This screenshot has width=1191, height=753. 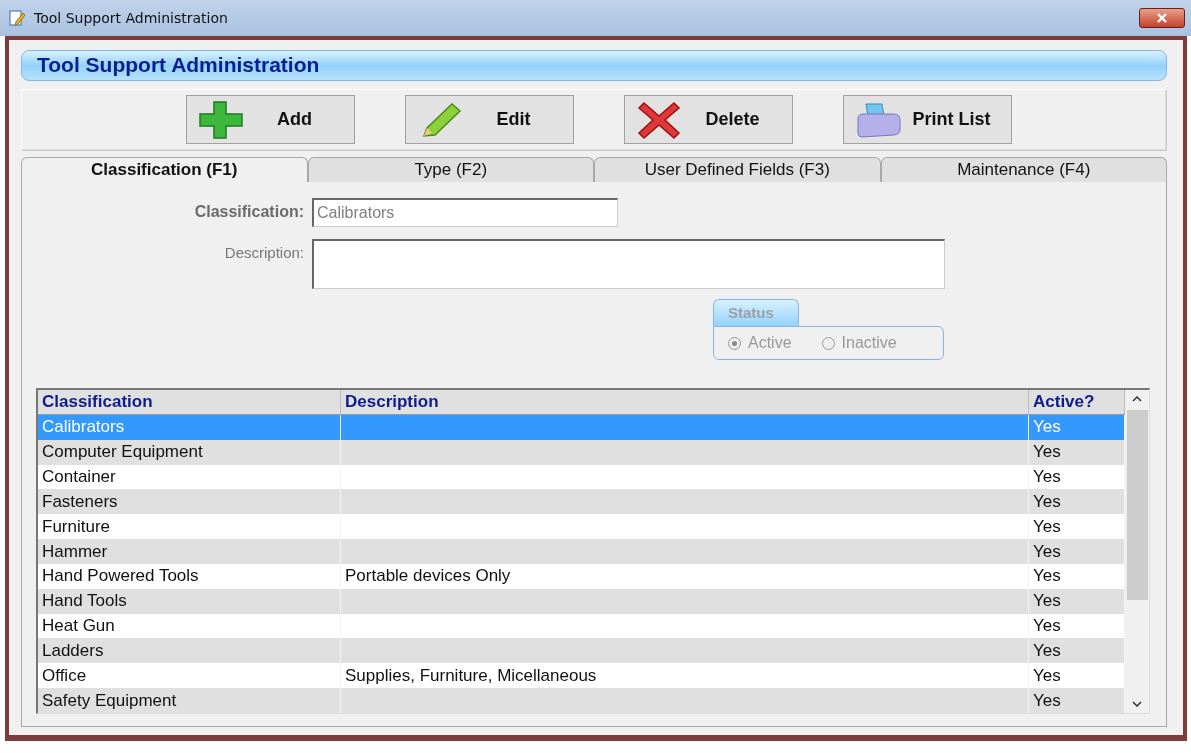 I want to click on field-label: Classification:, so click(x=248, y=211).